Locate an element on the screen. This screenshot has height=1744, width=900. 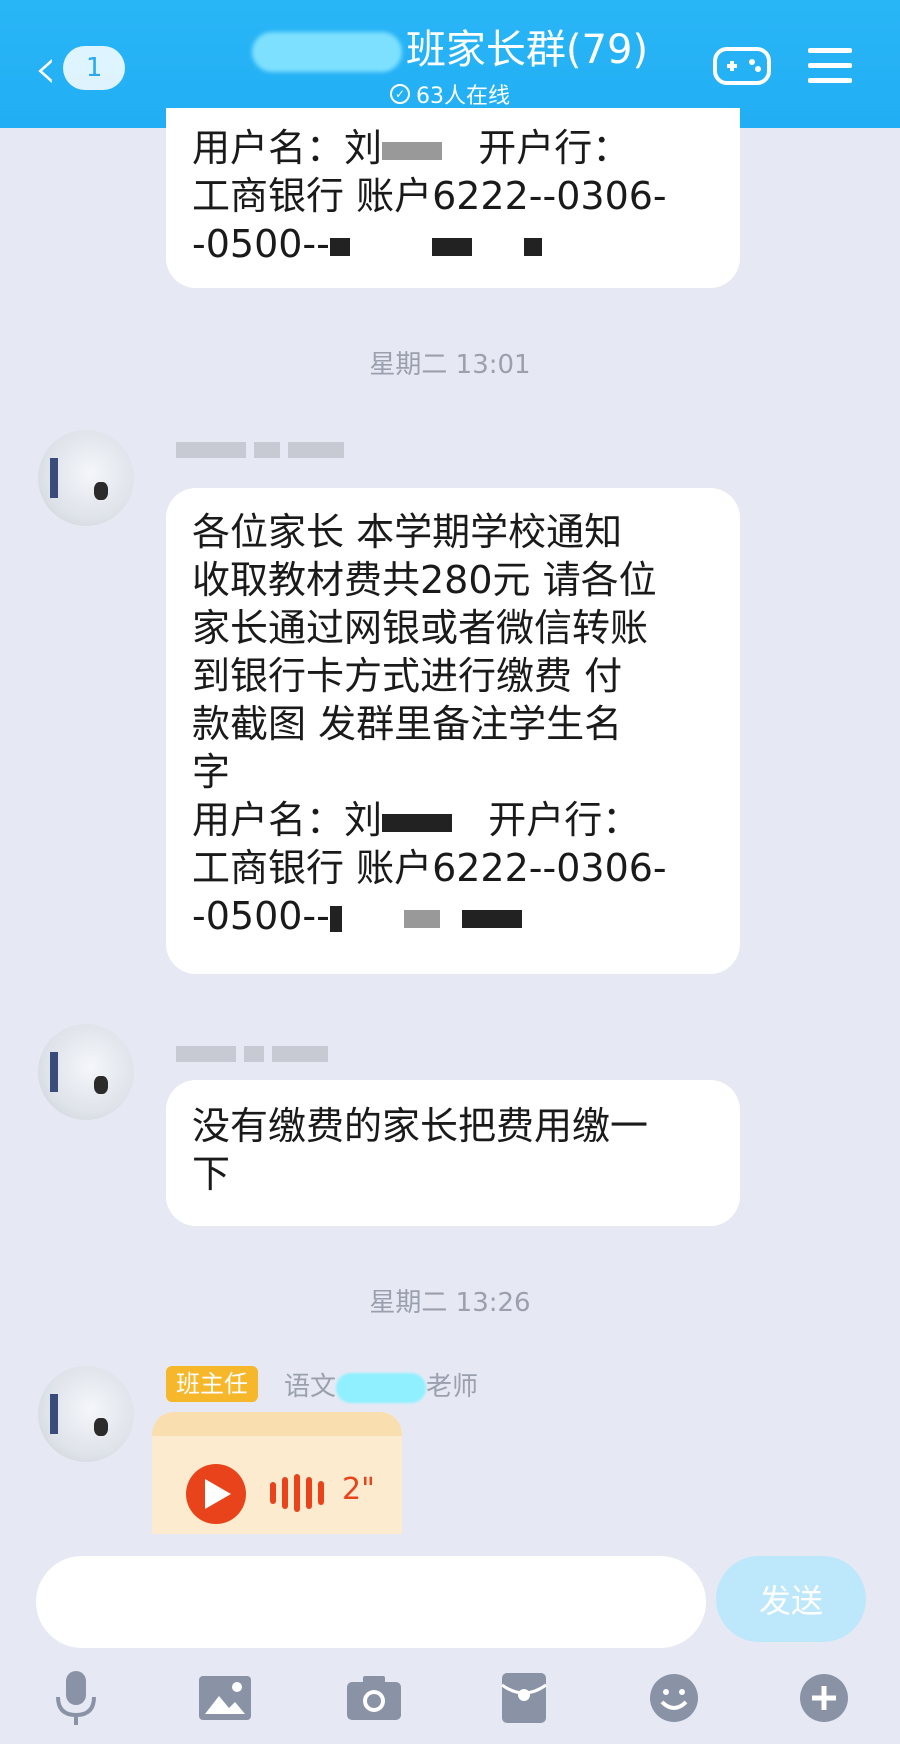
group-title: 班家长群(79) is located at coordinates (449, 50).